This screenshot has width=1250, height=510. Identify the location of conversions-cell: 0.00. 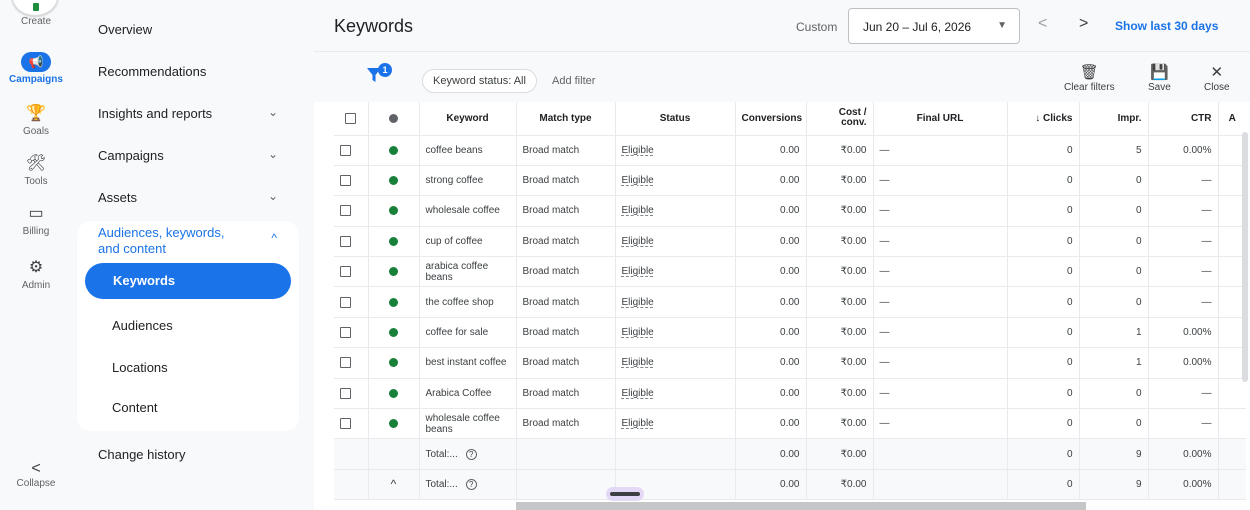
(771, 363).